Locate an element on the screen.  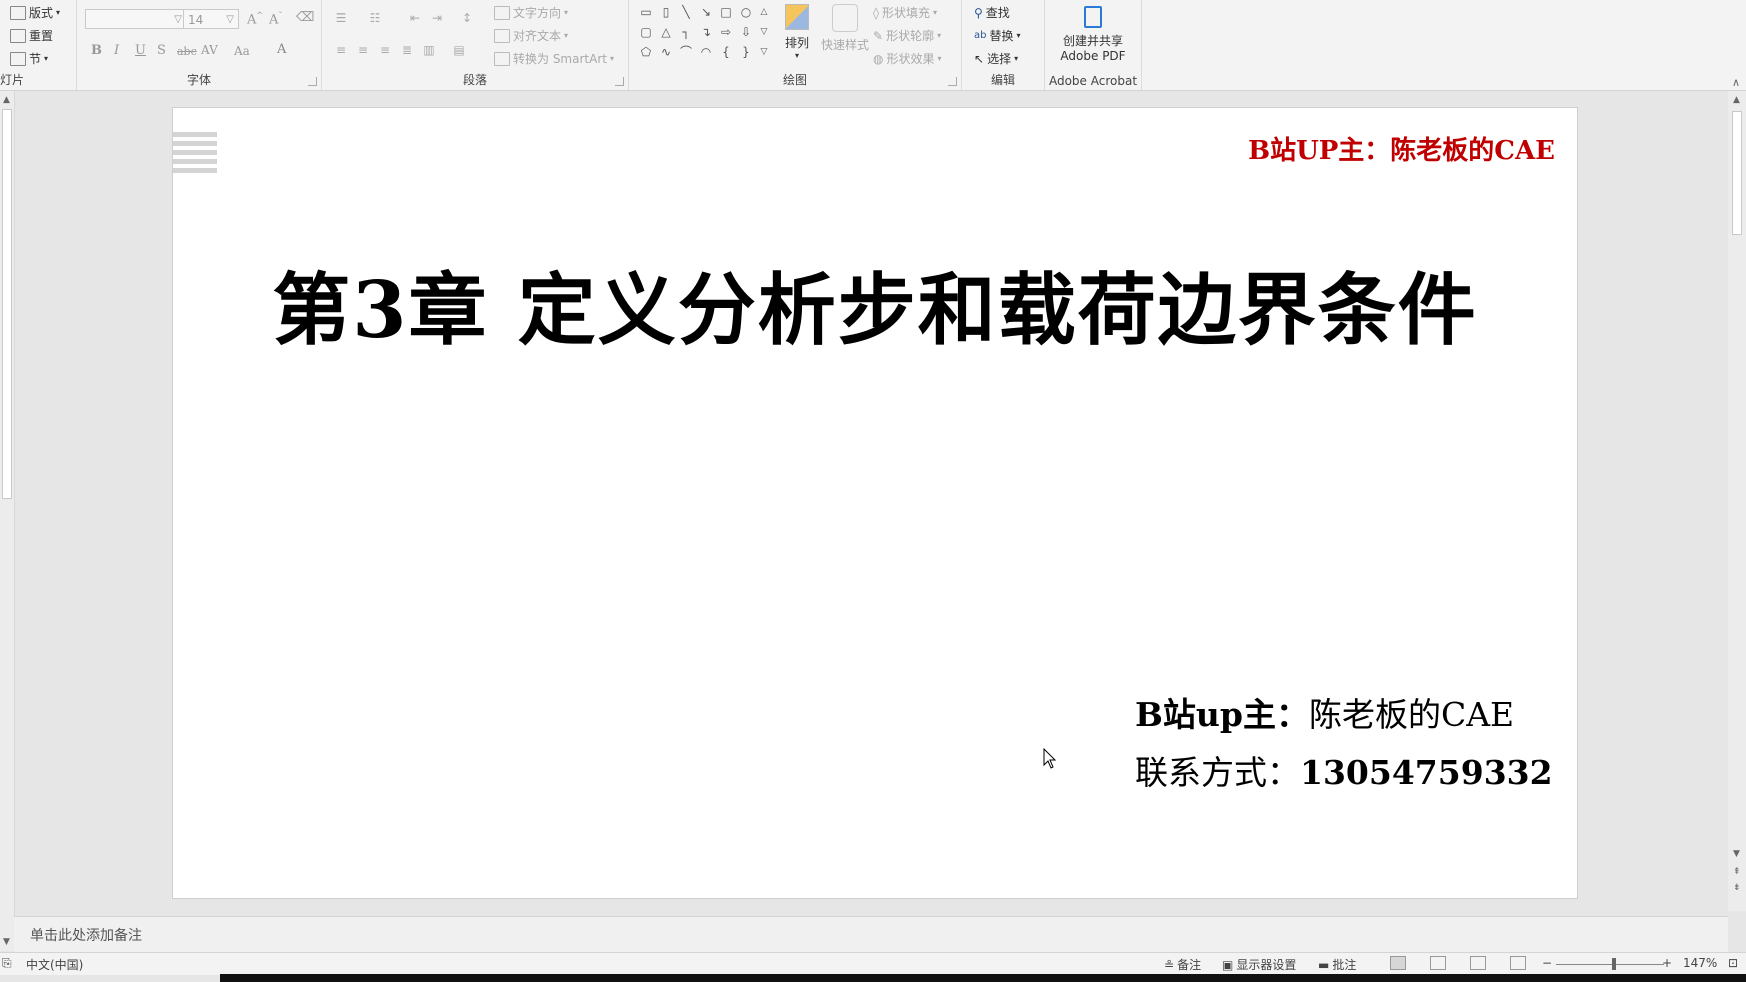
collapse-ribbon-icon: ∧ is located at coordinates (1736, 82).